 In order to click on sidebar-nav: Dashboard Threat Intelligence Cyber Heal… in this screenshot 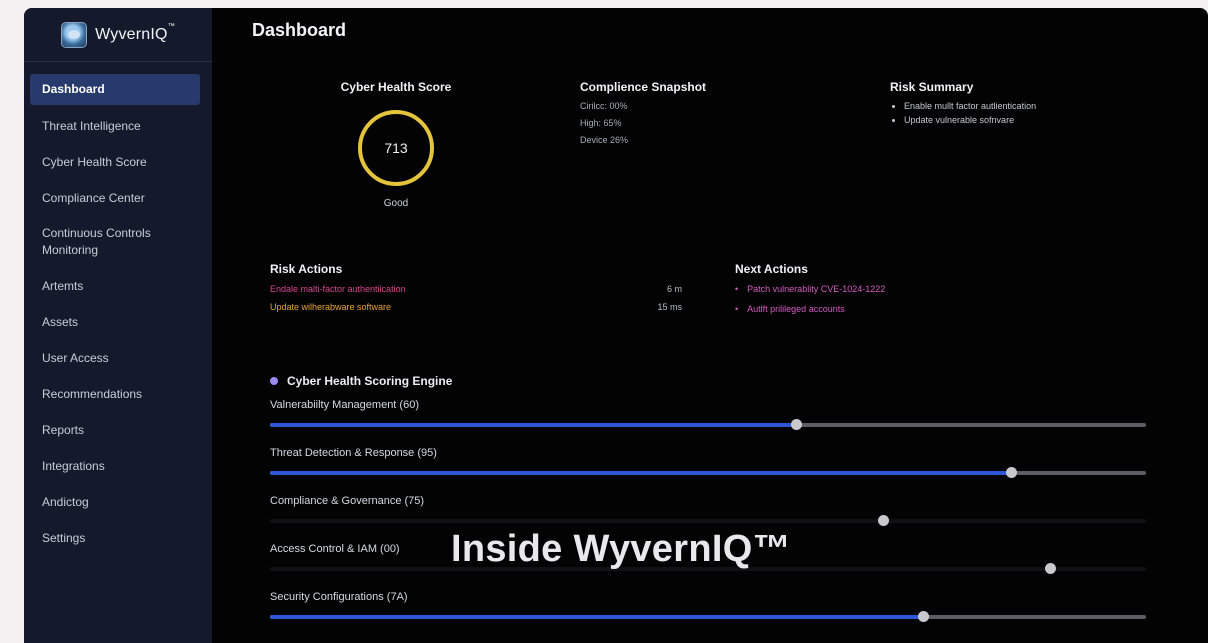, I will do `click(115, 315)`.